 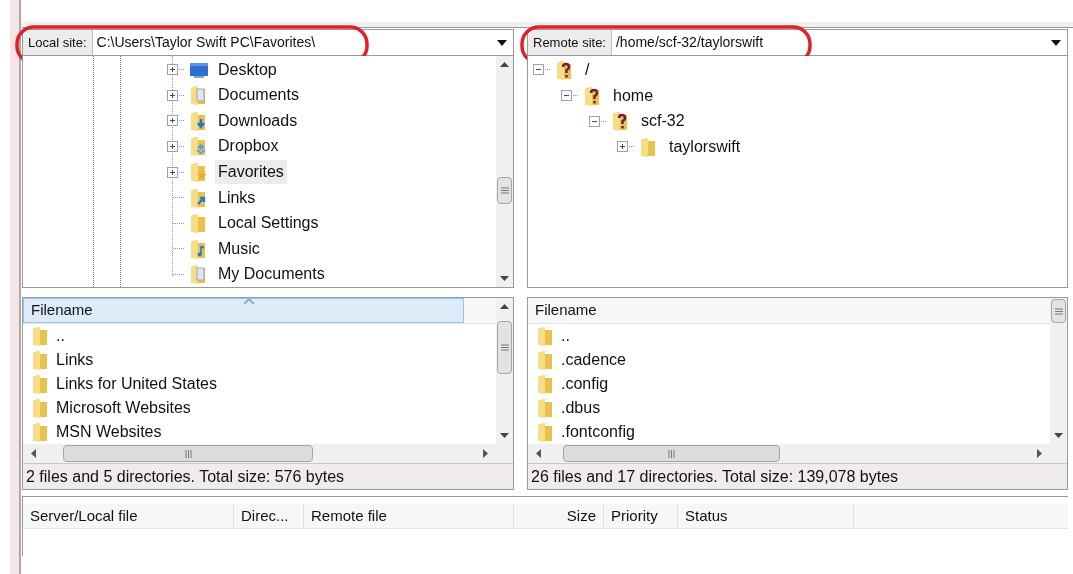 I want to click on tree-item: Downloads, so click(x=258, y=120).